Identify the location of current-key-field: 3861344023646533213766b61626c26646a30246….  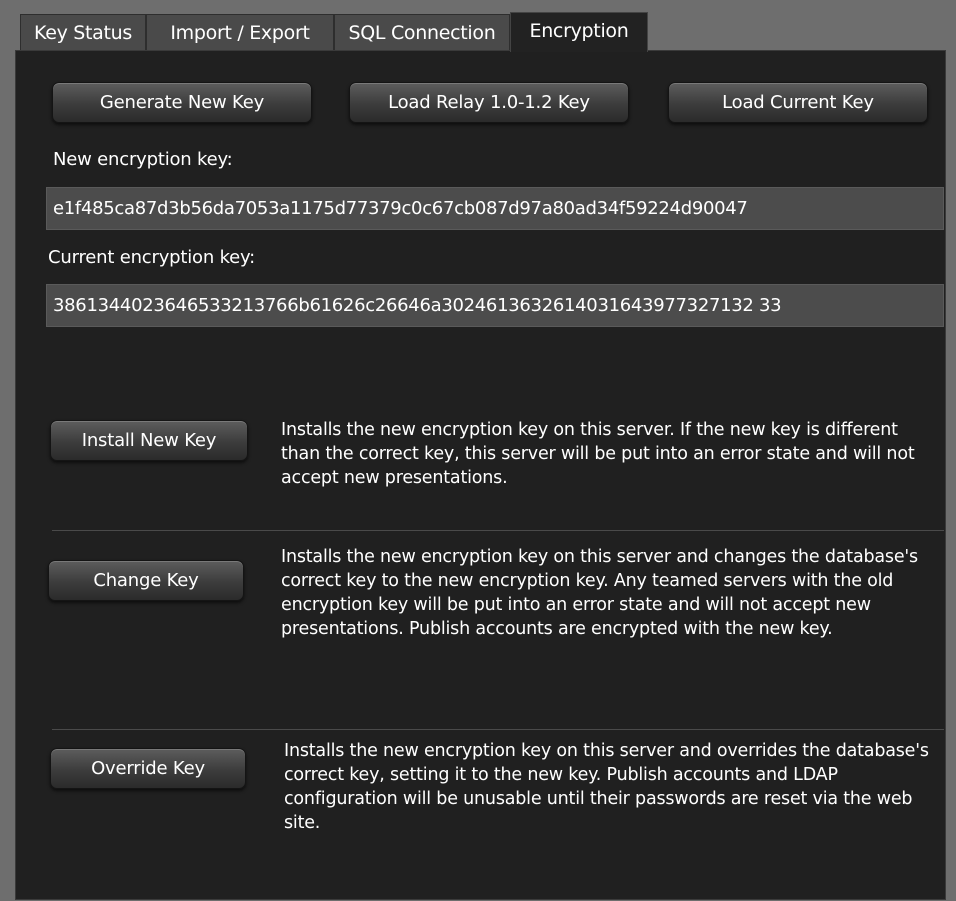
(495, 305).